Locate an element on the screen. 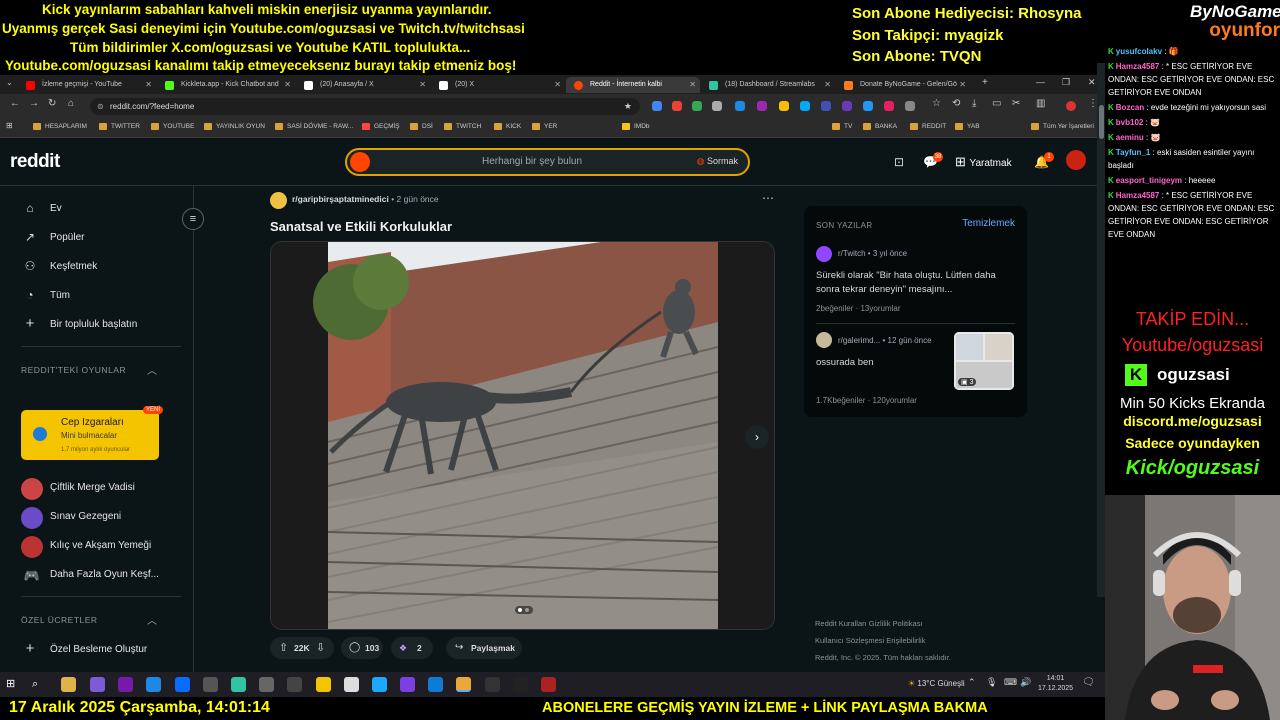  advertise-icon: ⊡ is located at coordinates (899, 162).